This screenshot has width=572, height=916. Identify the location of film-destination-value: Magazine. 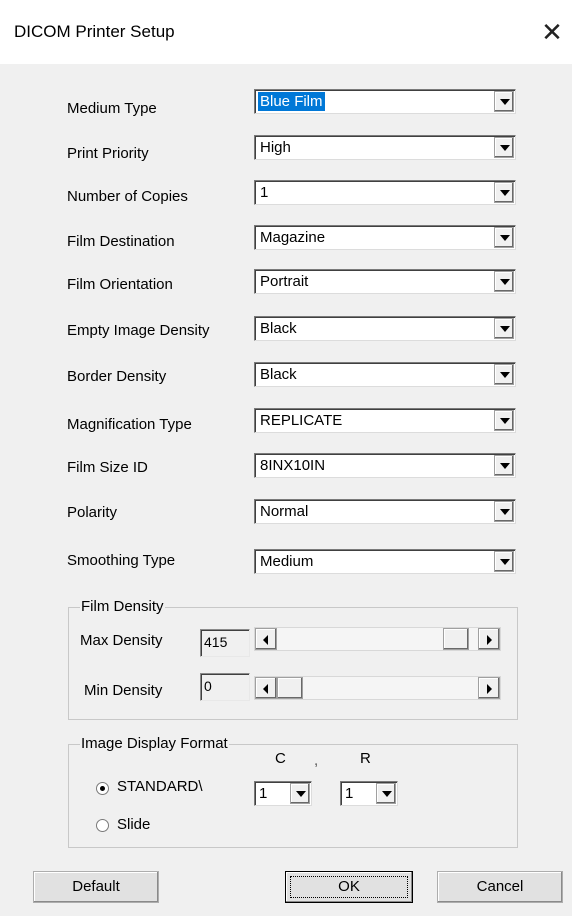
(293, 237).